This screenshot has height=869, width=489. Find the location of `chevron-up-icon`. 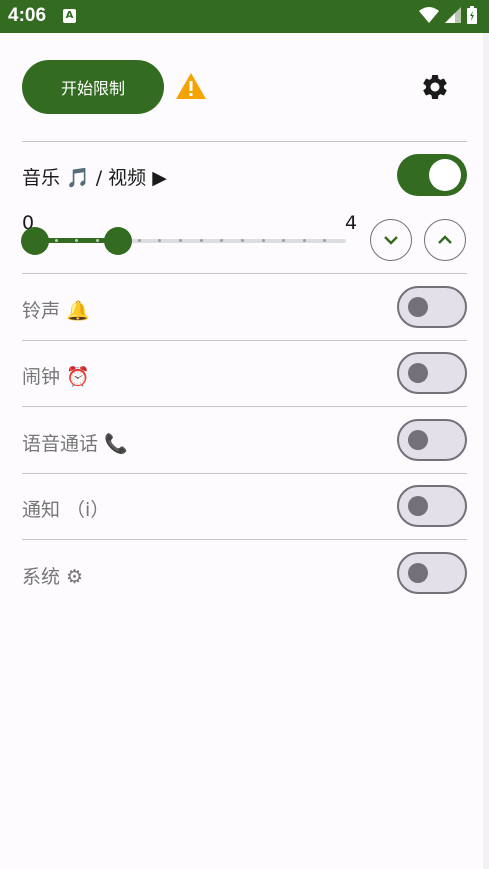

chevron-up-icon is located at coordinates (445, 239).